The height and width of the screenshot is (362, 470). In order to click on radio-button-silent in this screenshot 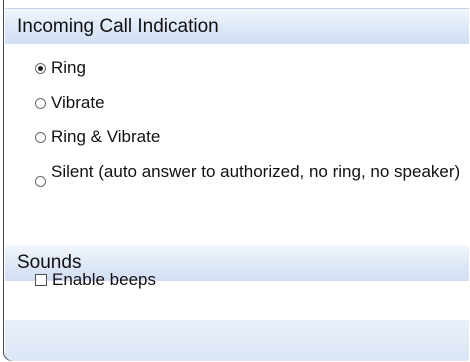, I will do `click(40, 181)`.